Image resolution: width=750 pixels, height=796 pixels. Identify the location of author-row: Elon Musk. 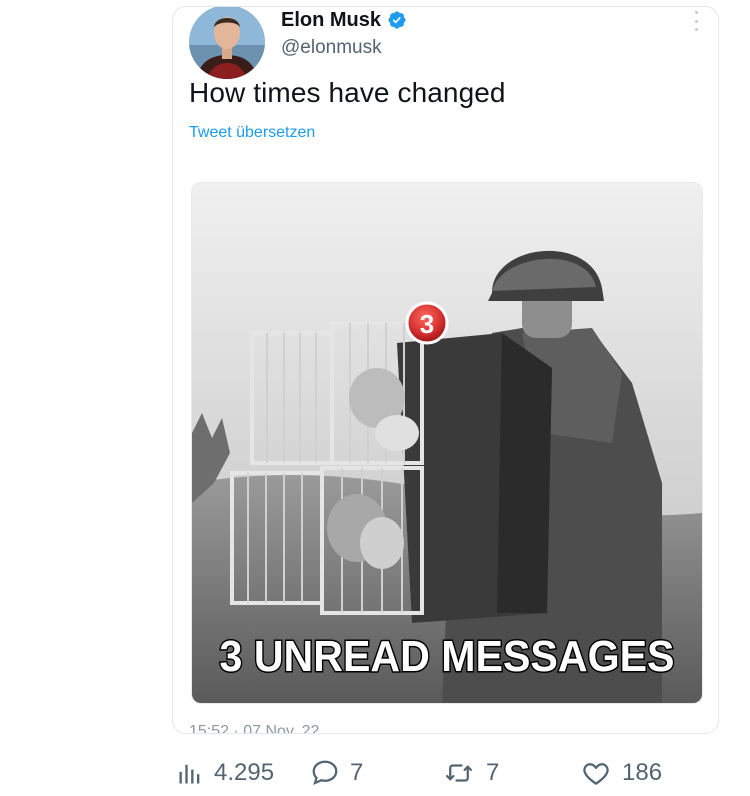
(344, 20).